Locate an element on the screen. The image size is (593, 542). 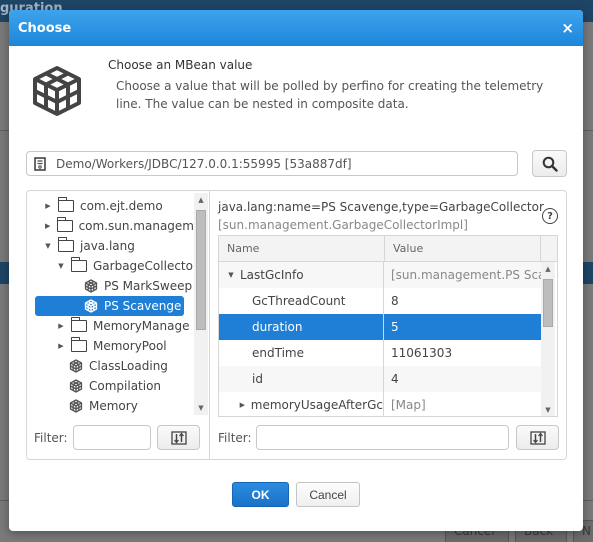
tree-sort-button is located at coordinates (178, 437).